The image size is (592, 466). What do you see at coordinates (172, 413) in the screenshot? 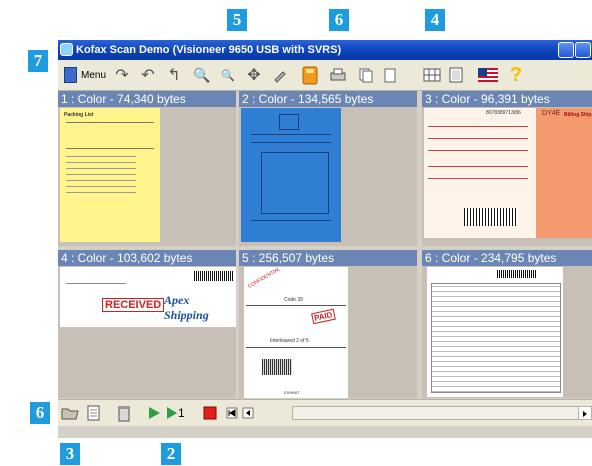
I see `step-play-icon` at bounding box center [172, 413].